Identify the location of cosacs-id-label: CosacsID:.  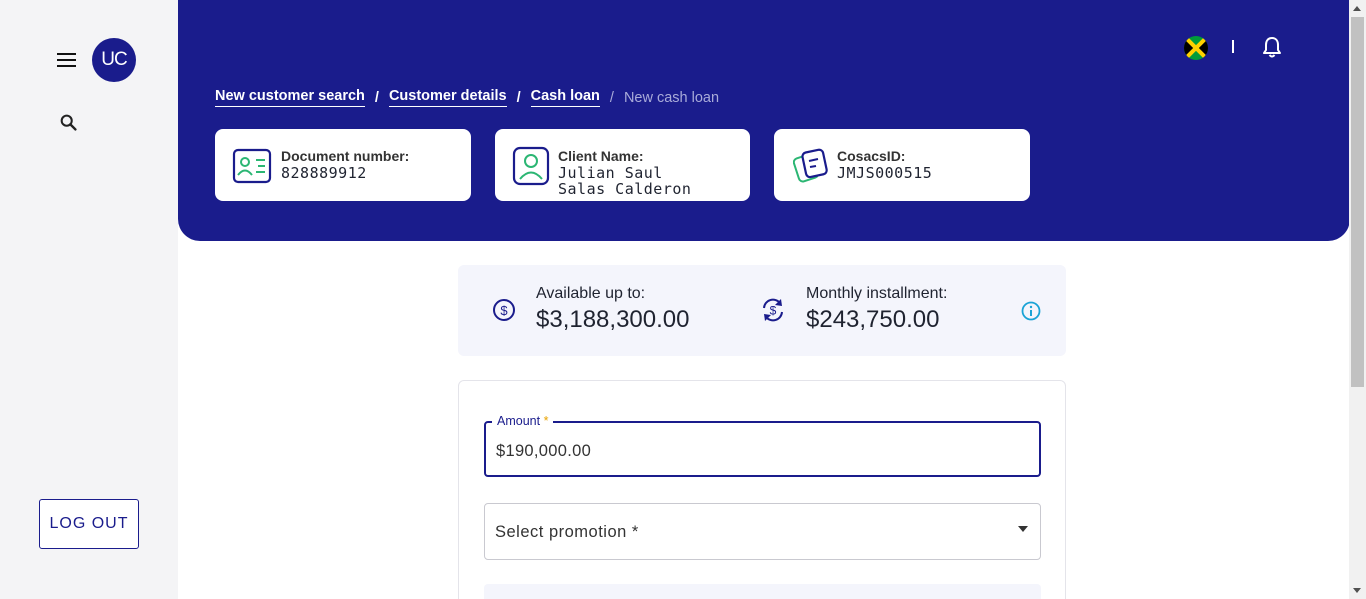
(871, 156).